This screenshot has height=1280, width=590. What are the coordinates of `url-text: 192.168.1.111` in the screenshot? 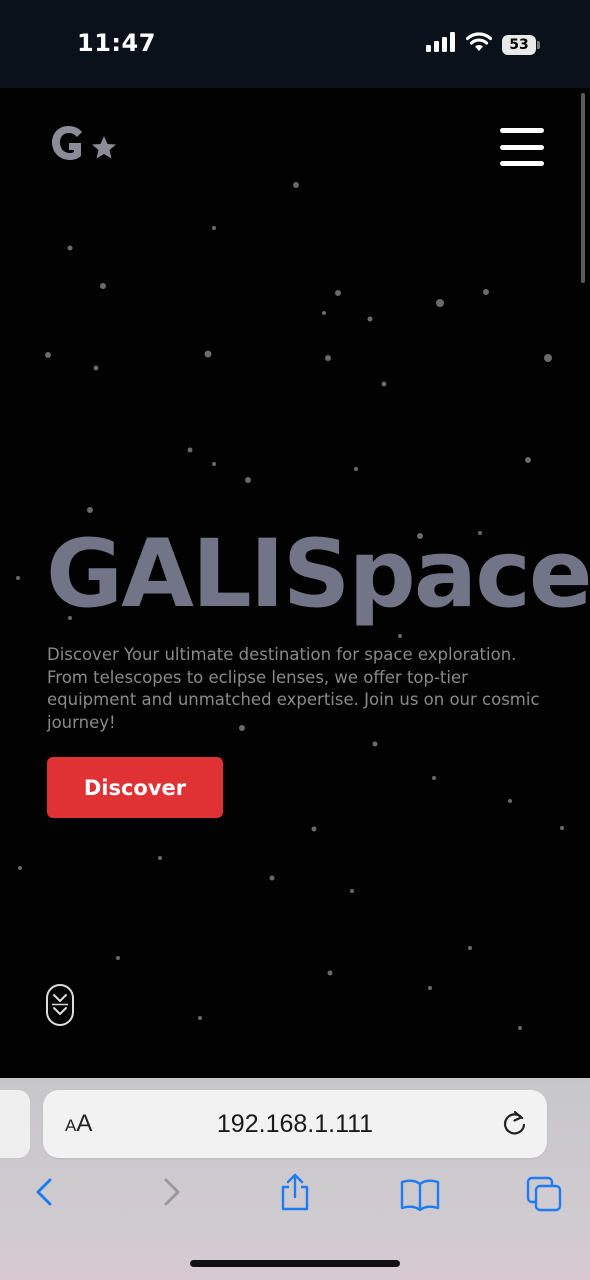 It's located at (295, 1124).